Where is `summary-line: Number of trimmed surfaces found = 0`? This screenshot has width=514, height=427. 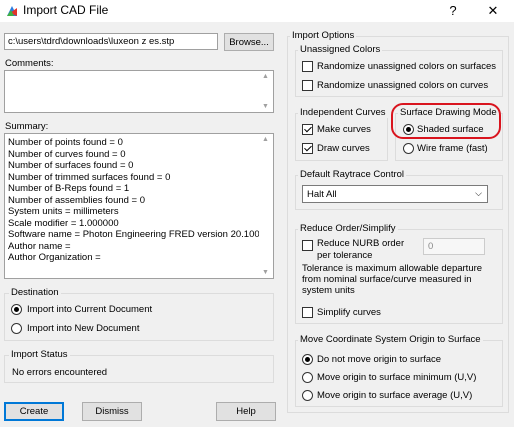 summary-line: Number of trimmed surfaces found = 0 is located at coordinates (89, 177).